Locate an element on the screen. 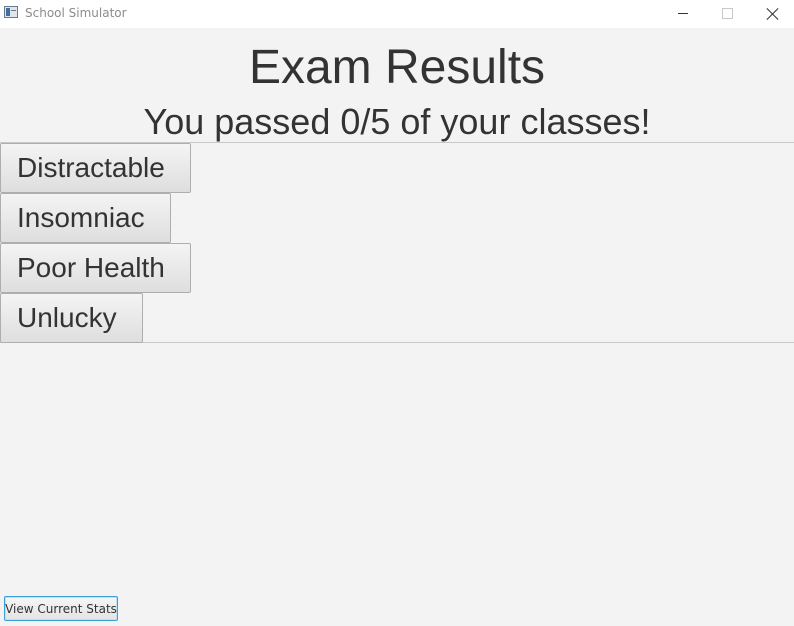  minimize-icon is located at coordinates (683, 13).